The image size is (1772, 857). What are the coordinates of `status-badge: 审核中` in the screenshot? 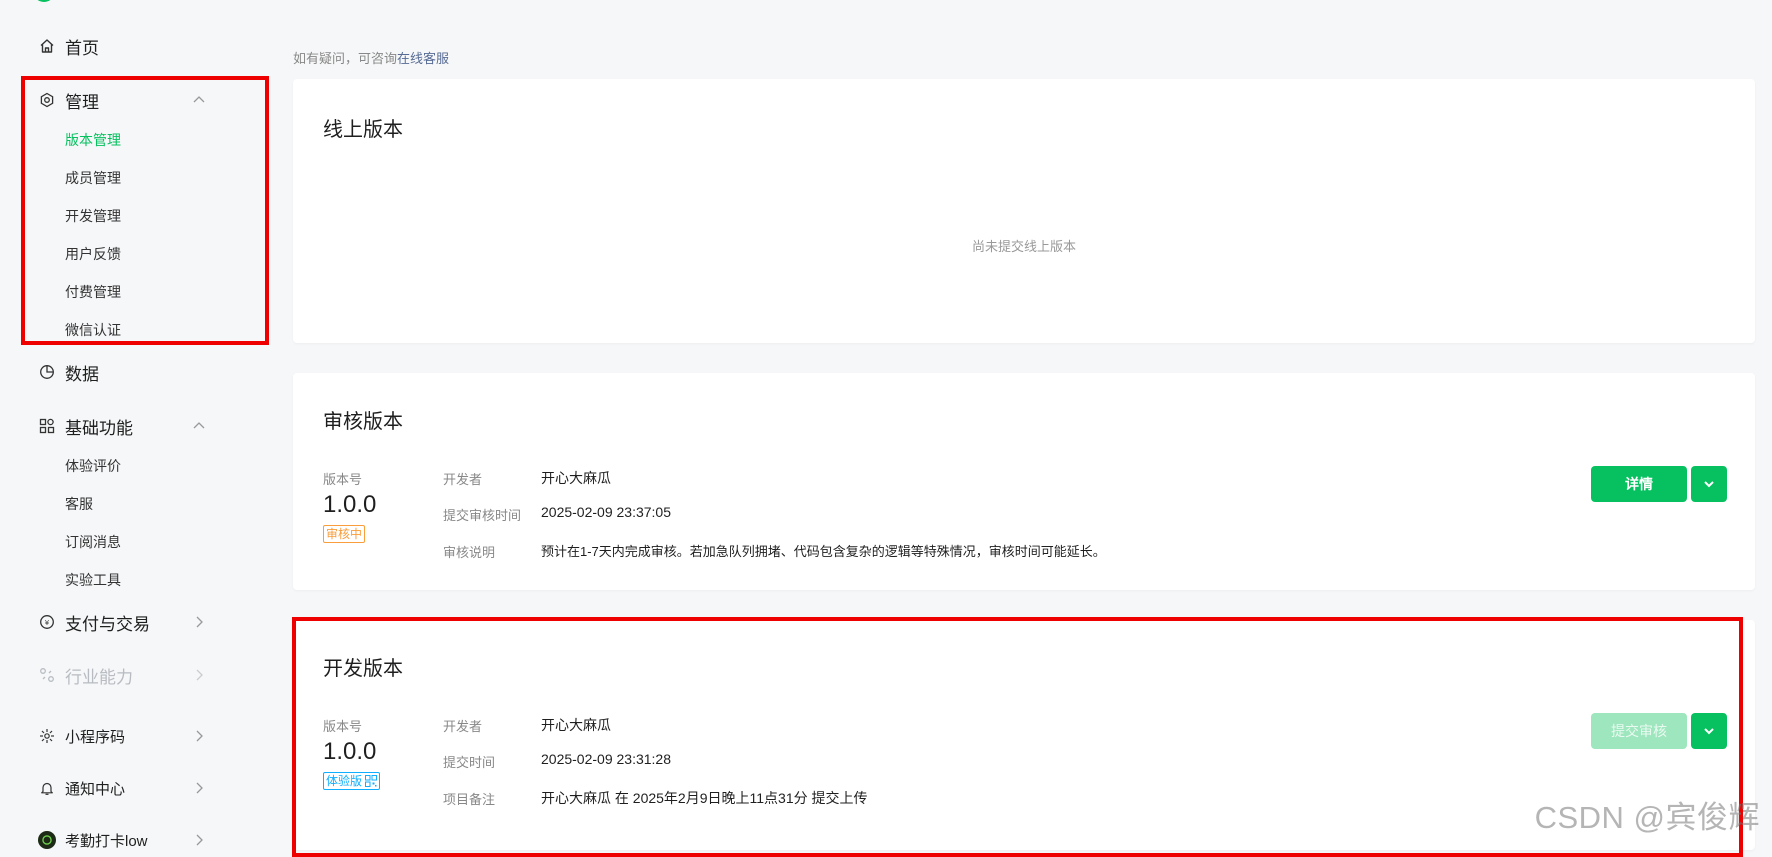 It's located at (344, 534).